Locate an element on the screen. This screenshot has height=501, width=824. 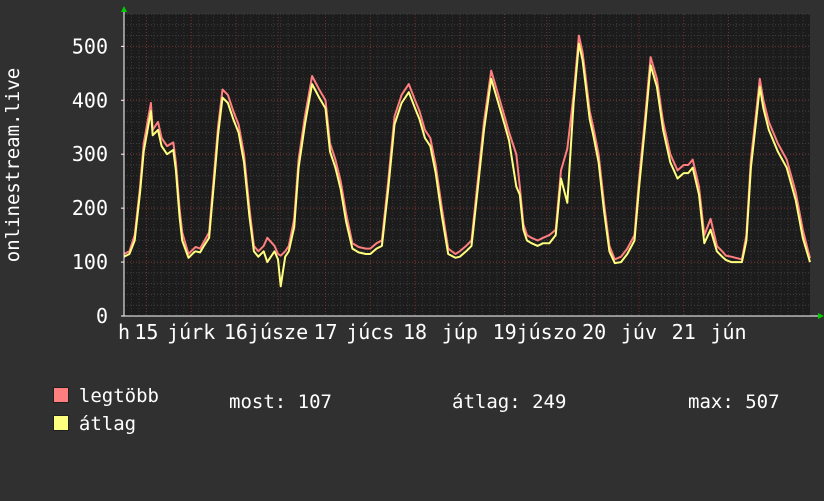
x-tick-label: júrk is located at coordinates (191, 332).